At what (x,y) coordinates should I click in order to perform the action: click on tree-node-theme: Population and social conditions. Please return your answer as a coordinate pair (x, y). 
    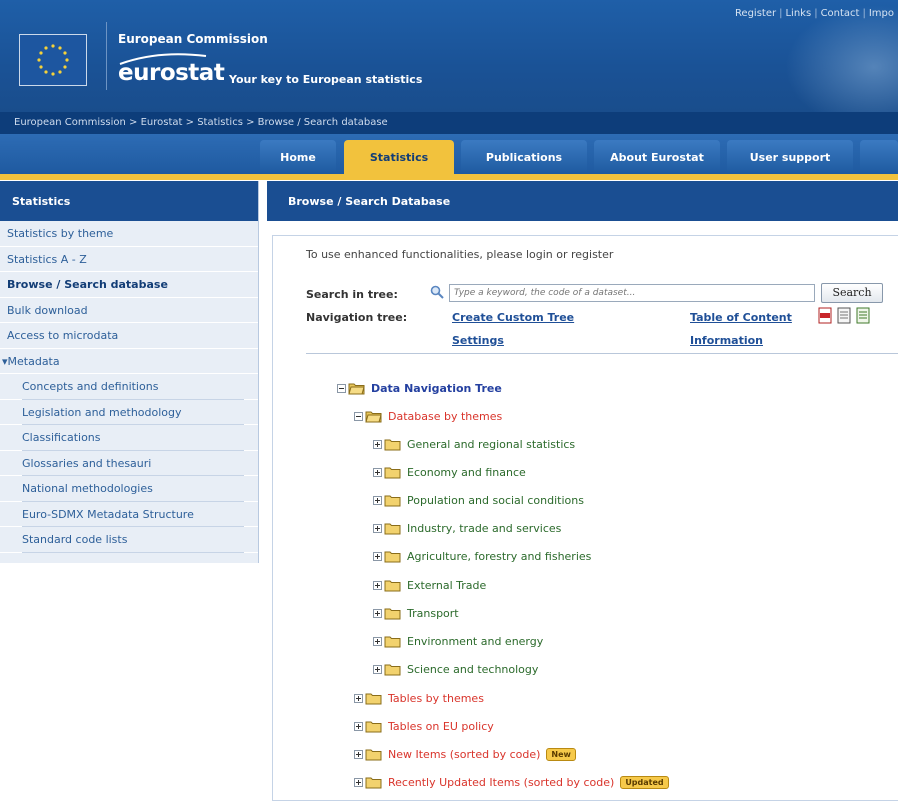
    Looking at the image, I should click on (573, 502).